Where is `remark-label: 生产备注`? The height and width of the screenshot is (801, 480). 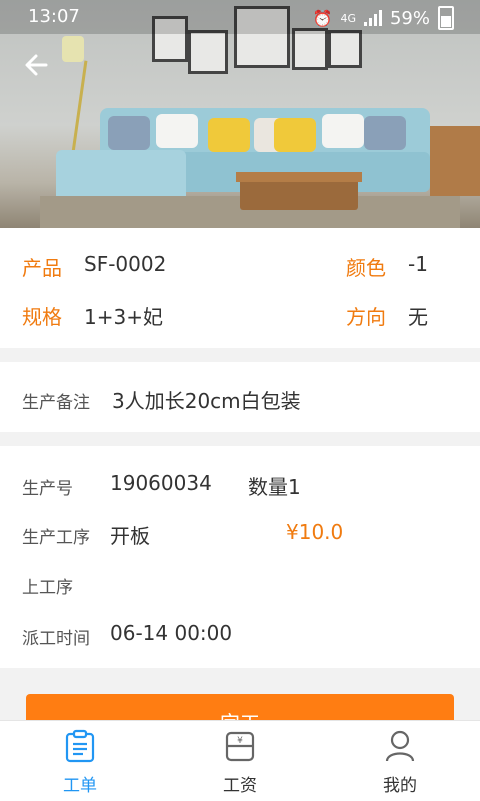
remark-label: 生产备注 is located at coordinates (56, 403).